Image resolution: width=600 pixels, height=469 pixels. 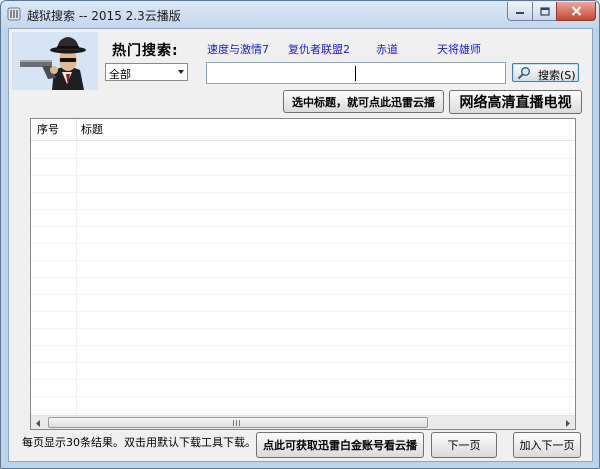 What do you see at coordinates (464, 445) in the screenshot?
I see `next-page-button: 下一页` at bounding box center [464, 445].